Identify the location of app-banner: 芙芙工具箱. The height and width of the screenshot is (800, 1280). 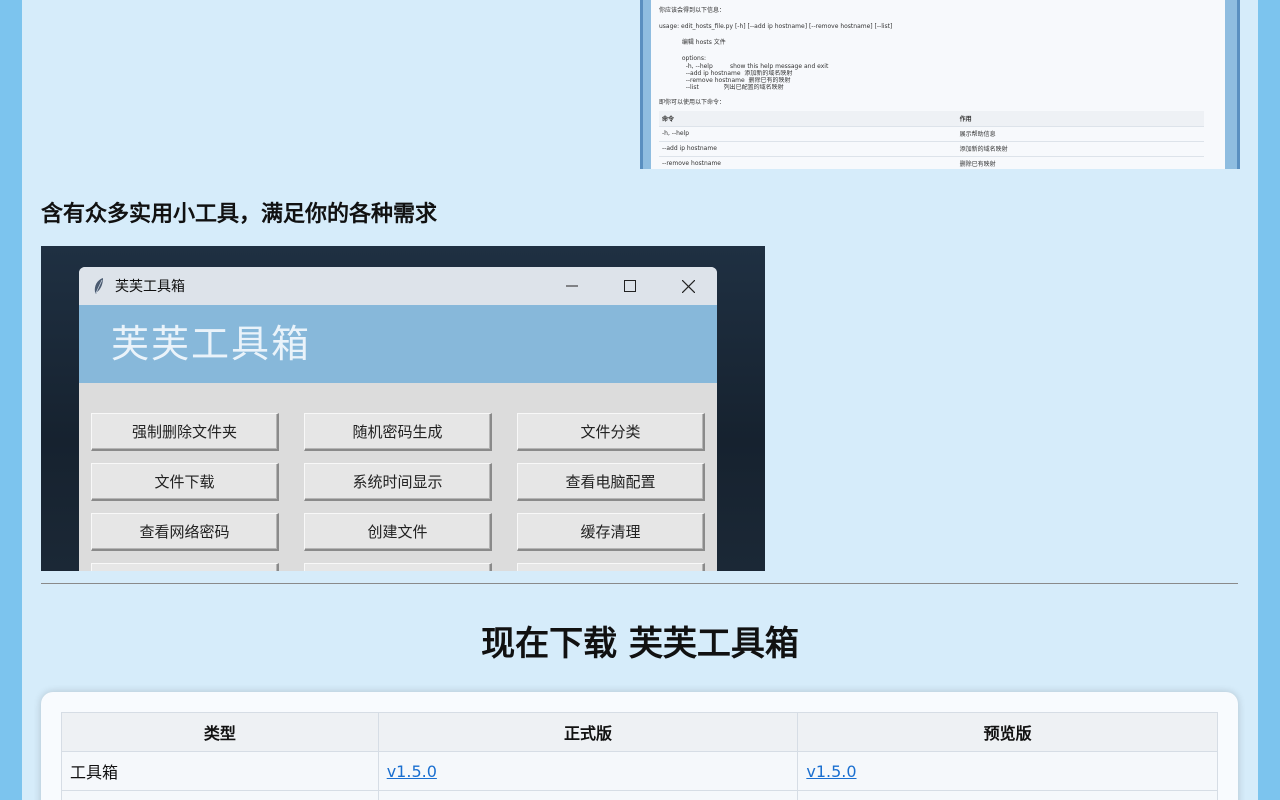
(398, 344).